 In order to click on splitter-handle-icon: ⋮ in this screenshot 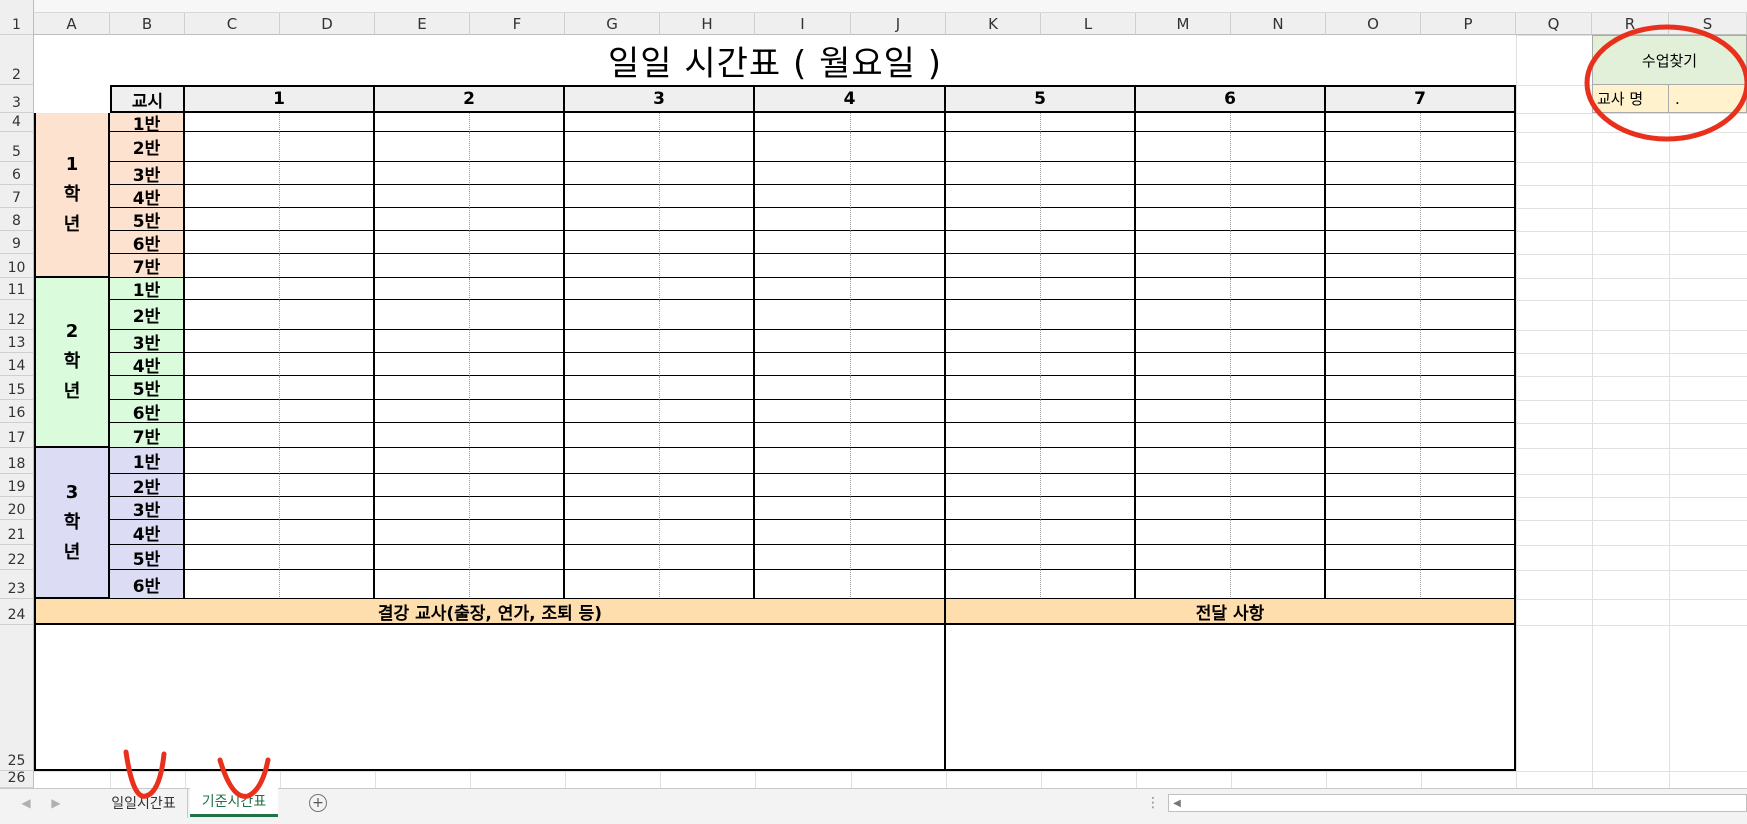, I will do `click(1153, 803)`.